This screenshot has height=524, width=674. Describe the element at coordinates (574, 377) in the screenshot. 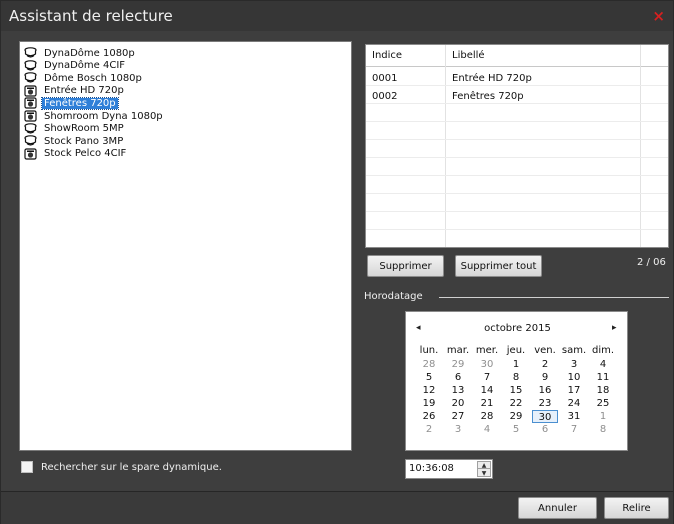

I see `calendar-day: 10` at that location.